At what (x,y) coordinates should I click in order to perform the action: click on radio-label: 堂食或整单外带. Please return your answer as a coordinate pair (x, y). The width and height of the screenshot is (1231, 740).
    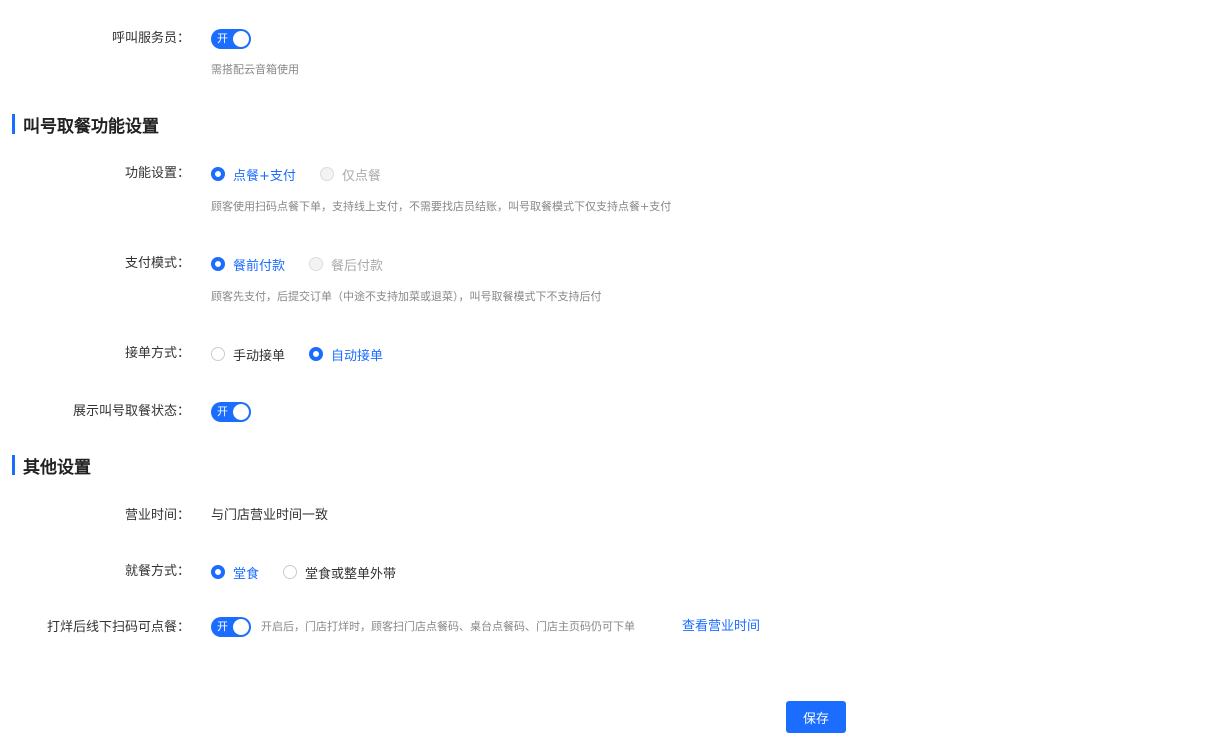
    Looking at the image, I should click on (351, 574).